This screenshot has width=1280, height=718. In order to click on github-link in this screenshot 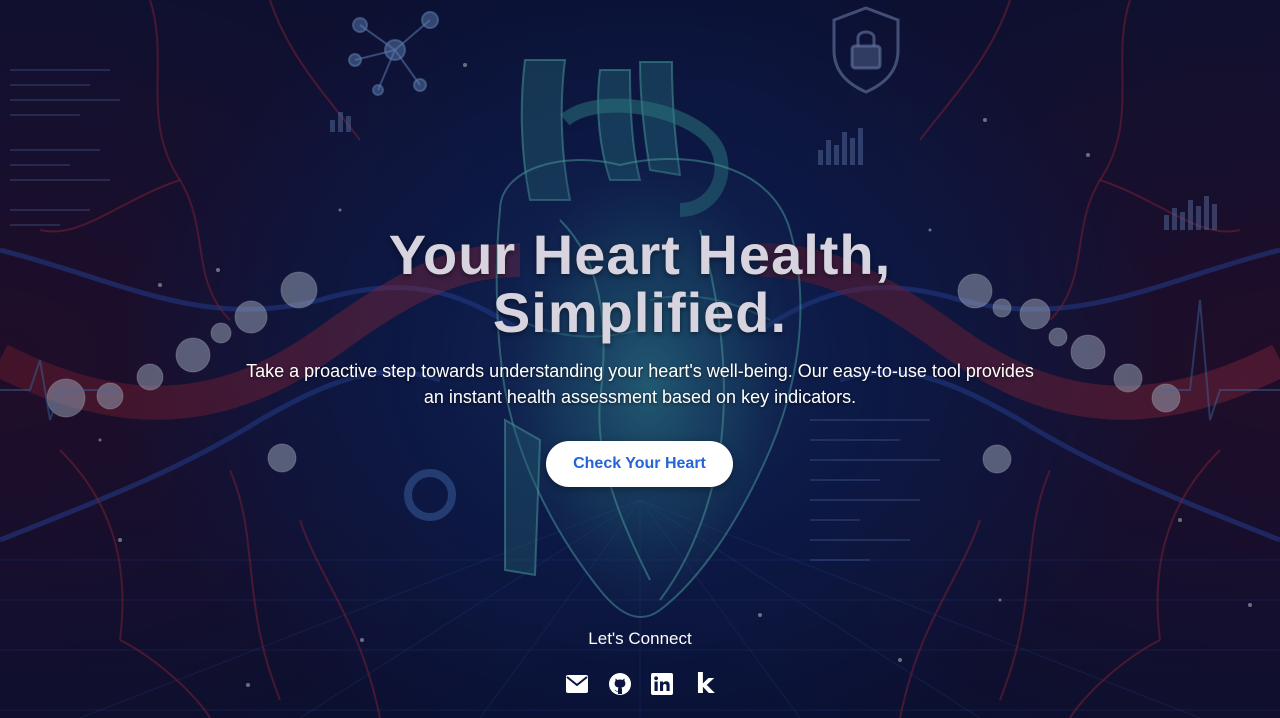, I will do `click(620, 684)`.